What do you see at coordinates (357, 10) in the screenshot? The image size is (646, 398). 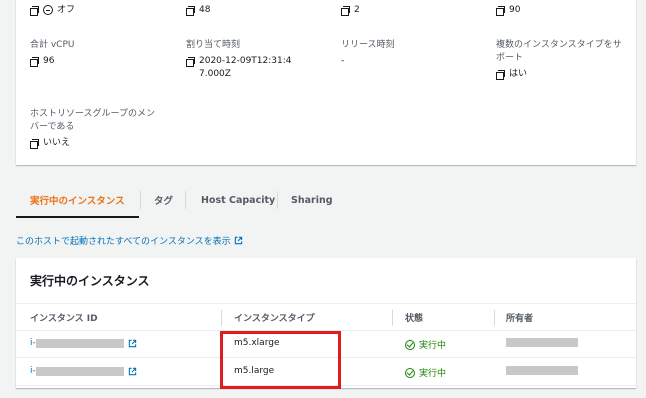 I see `detail-value: 2` at bounding box center [357, 10].